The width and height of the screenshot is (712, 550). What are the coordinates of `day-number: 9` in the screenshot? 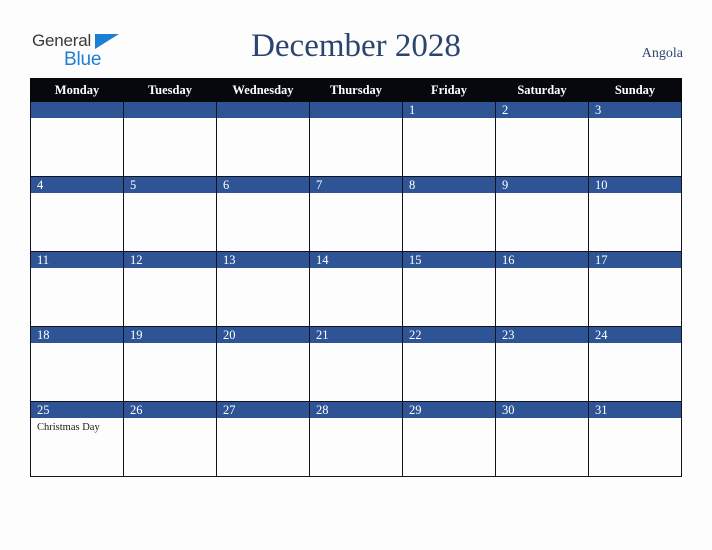 It's located at (542, 185).